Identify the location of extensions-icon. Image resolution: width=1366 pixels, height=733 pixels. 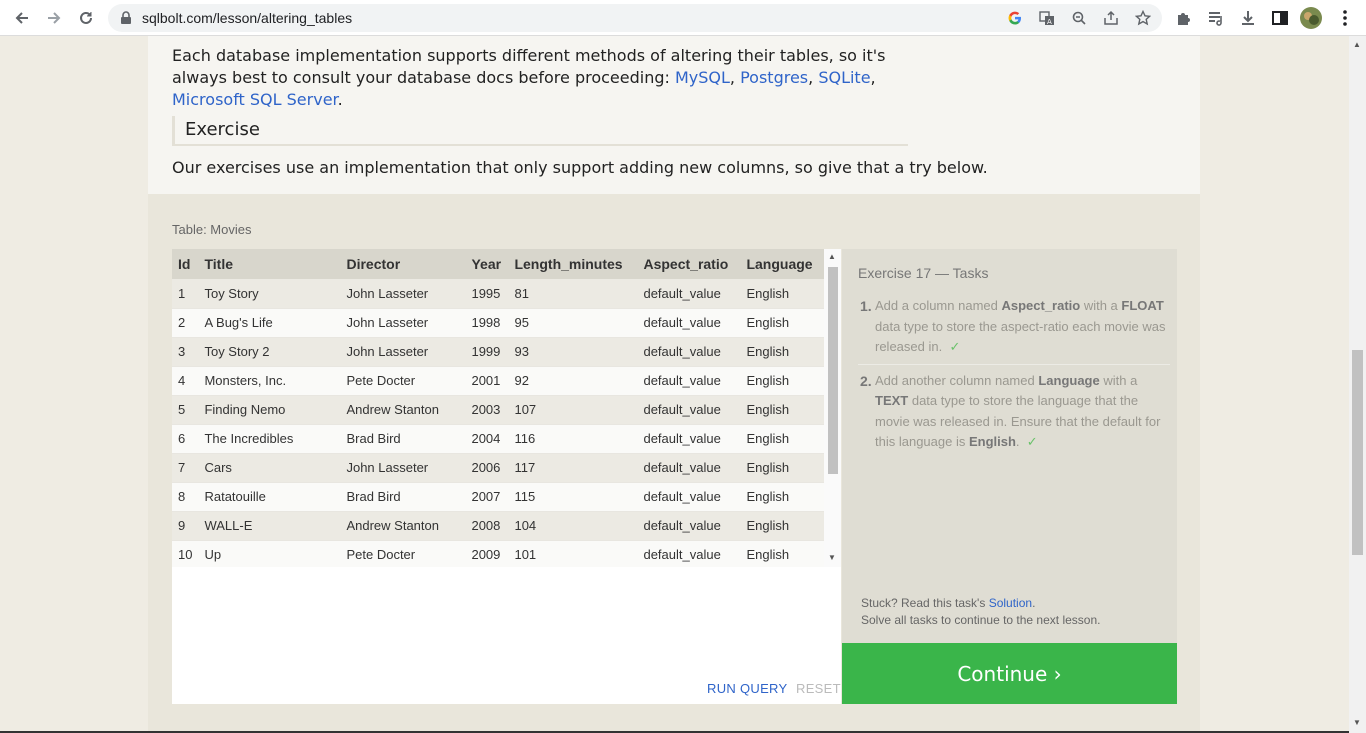
(1184, 18).